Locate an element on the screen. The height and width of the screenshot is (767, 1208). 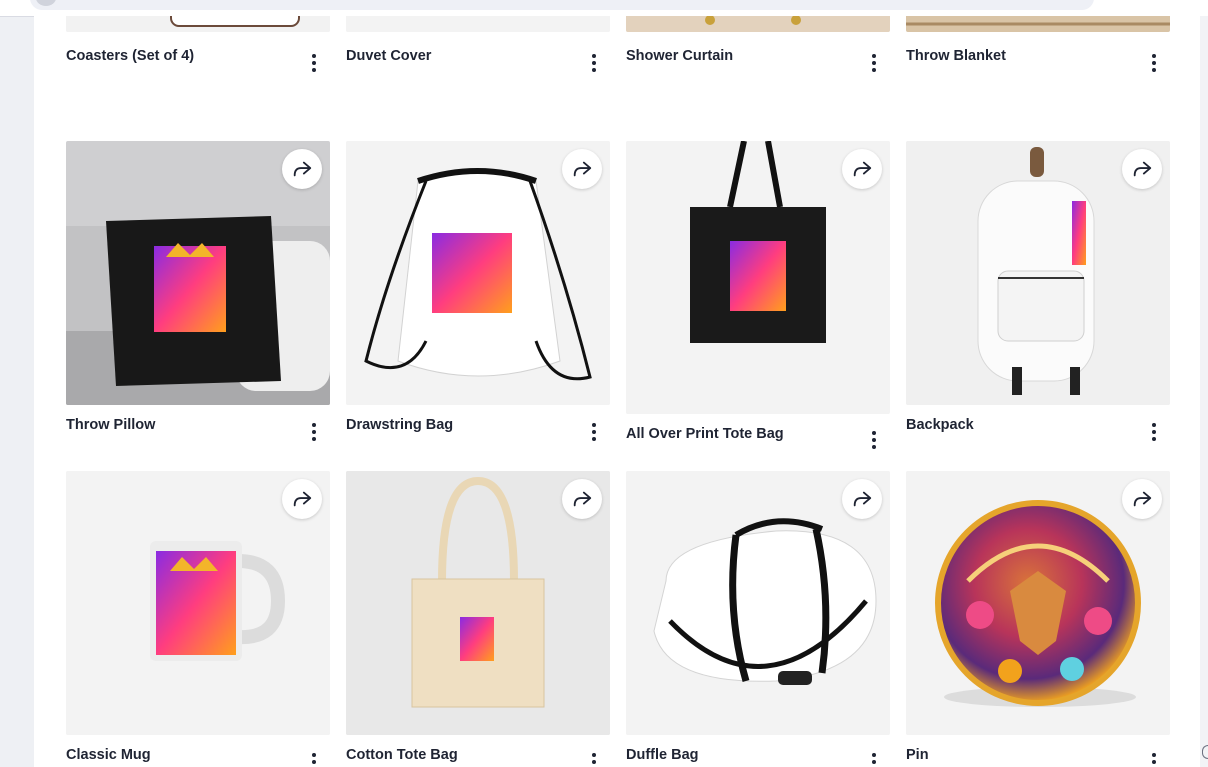
search-bar is located at coordinates (562, 5).